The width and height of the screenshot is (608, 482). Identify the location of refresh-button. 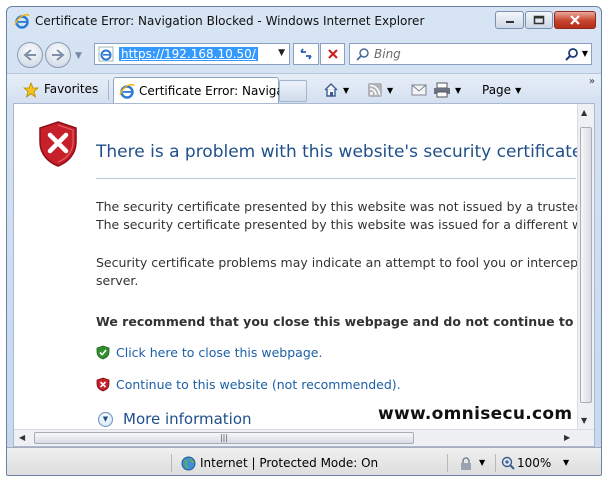
(306, 54).